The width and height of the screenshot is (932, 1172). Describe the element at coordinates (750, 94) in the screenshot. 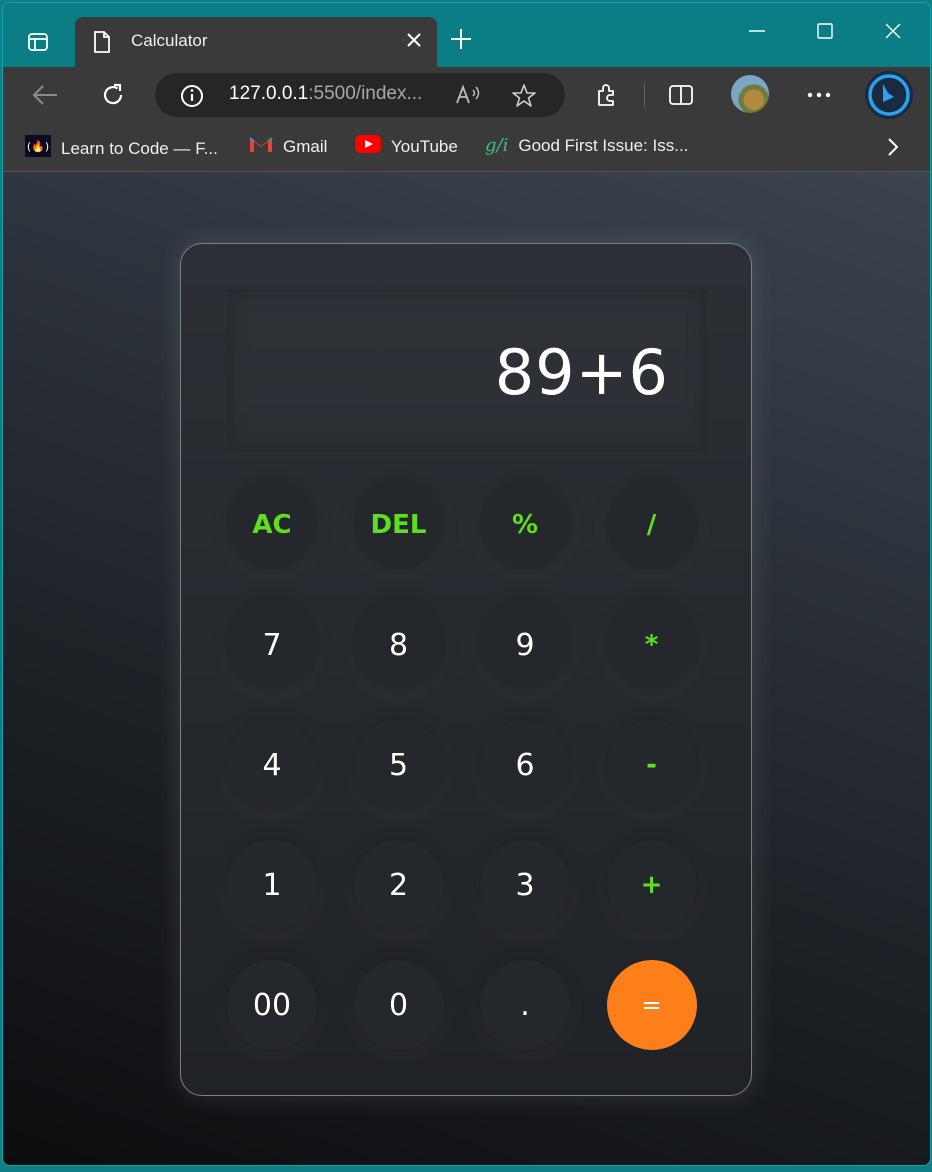

I see `profile-avatar` at that location.